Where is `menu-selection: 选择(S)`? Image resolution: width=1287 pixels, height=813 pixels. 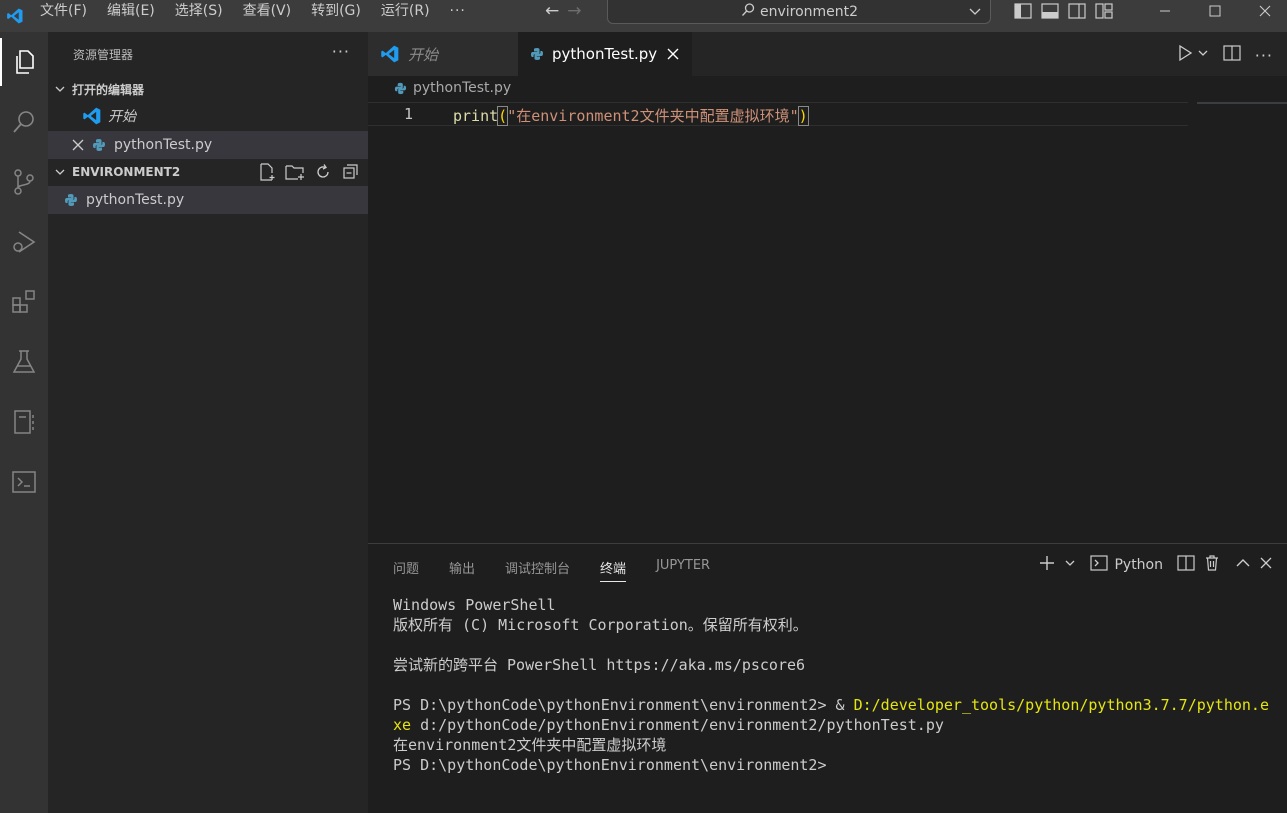 menu-selection: 选择(S) is located at coordinates (199, 11).